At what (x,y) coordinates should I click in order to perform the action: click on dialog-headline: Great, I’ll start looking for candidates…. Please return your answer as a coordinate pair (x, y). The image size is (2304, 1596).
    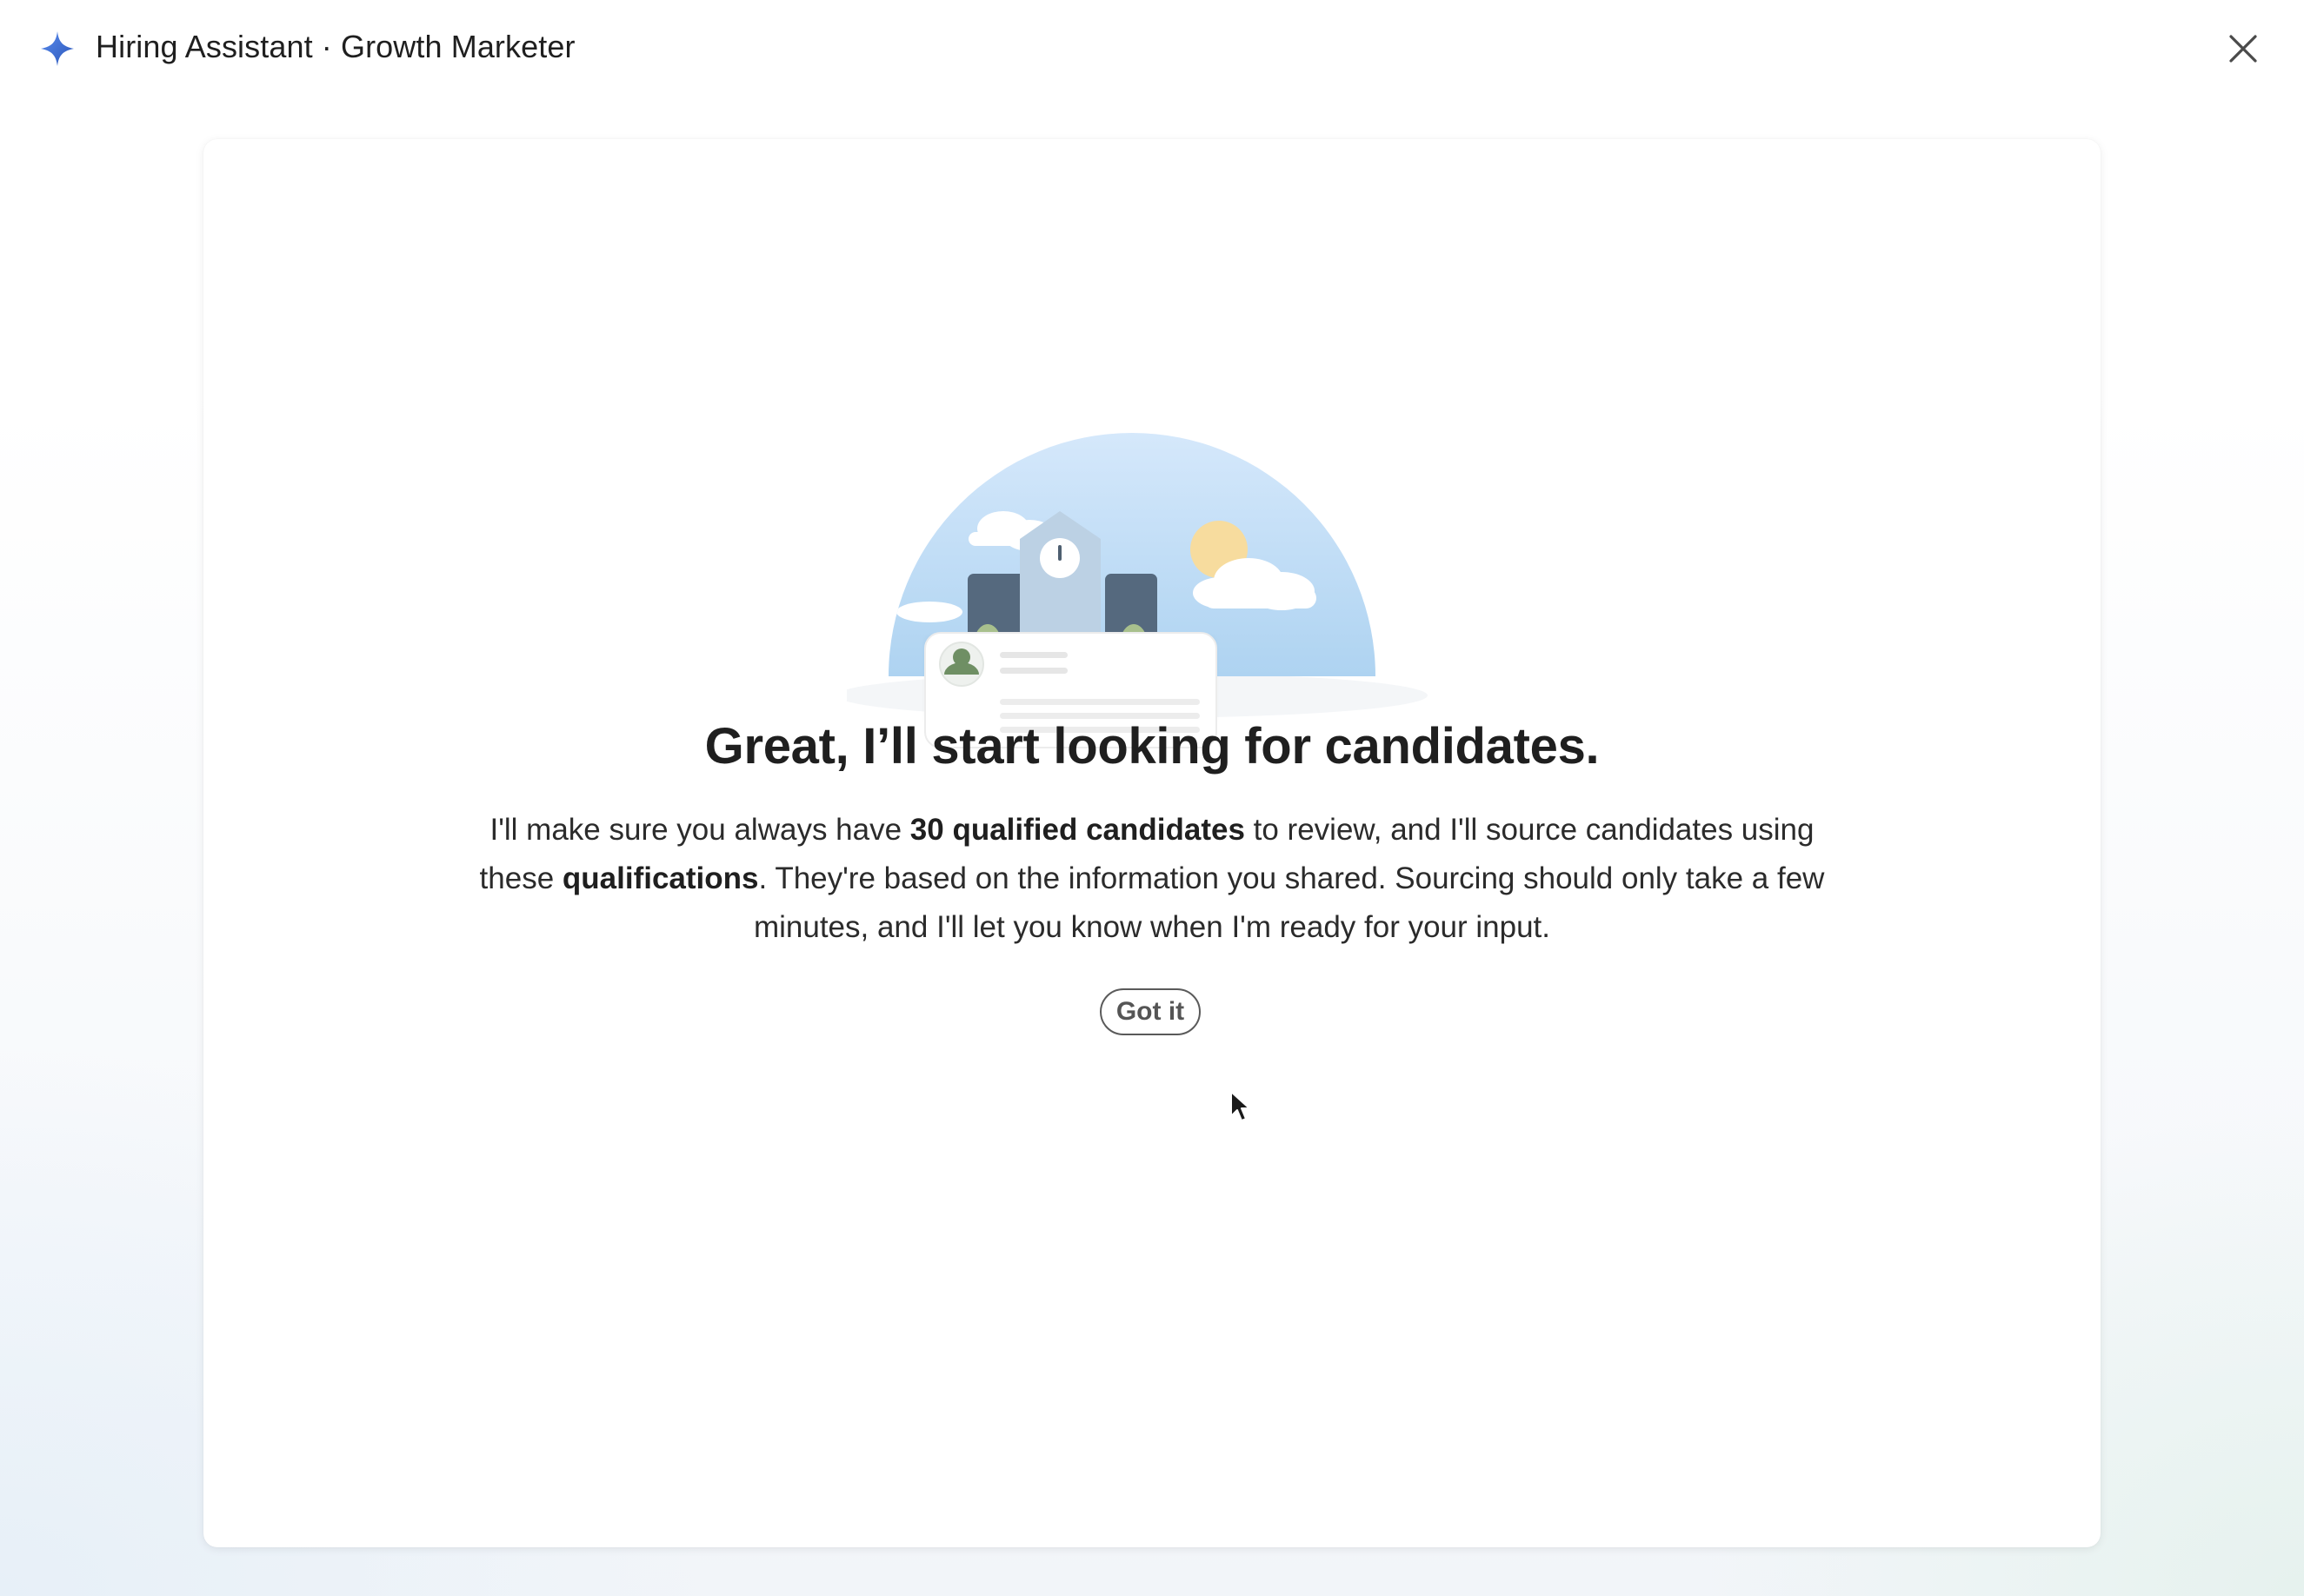
    Looking at the image, I should click on (1152, 746).